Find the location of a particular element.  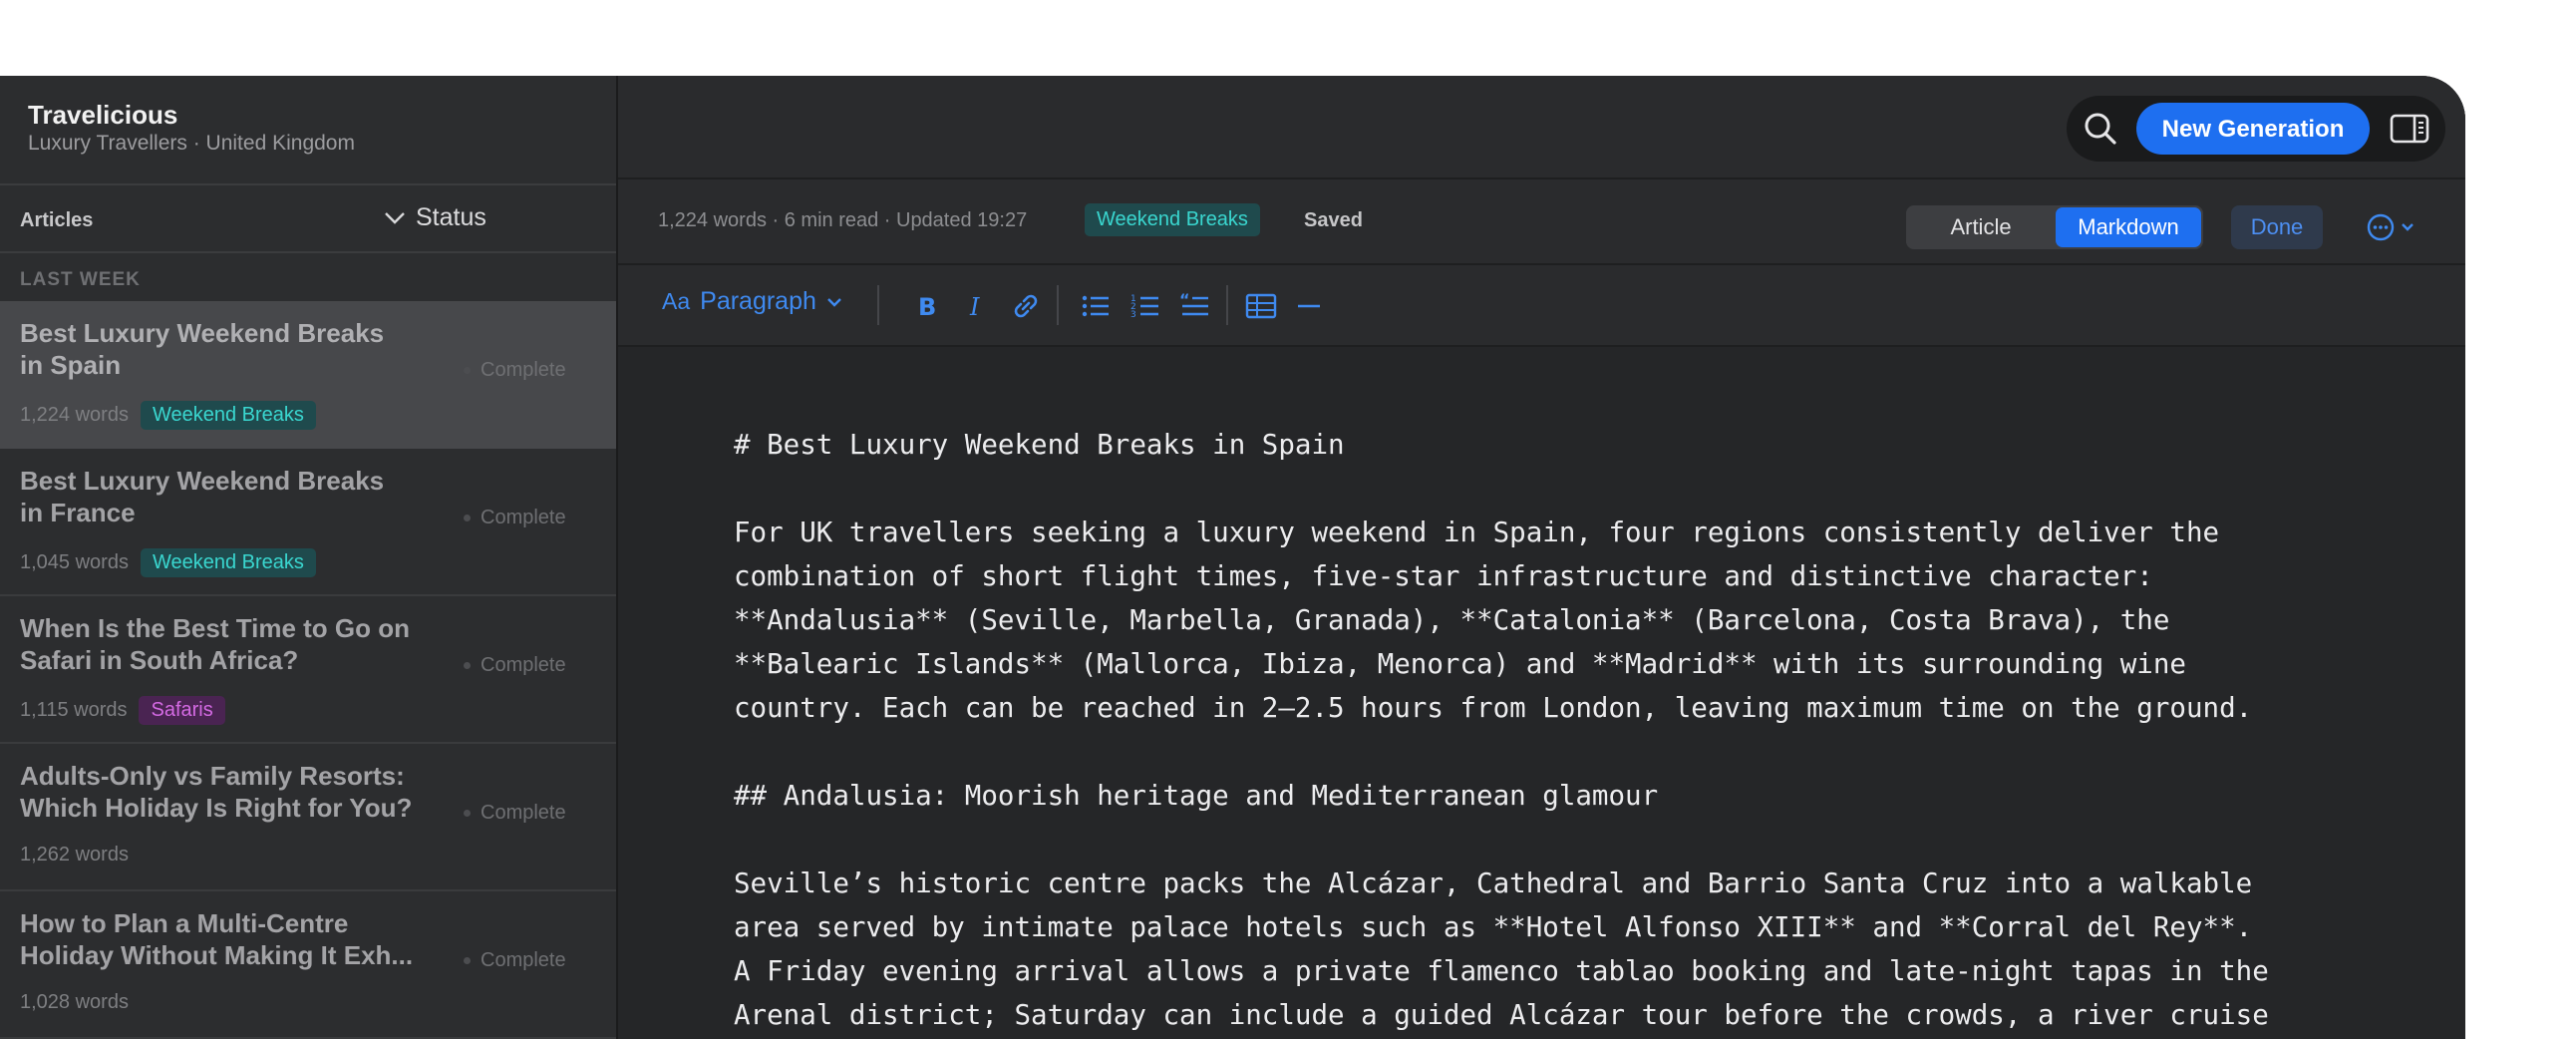

heading-line: # Best Luxury Weekend Breaks in Spain is located at coordinates (1039, 445).